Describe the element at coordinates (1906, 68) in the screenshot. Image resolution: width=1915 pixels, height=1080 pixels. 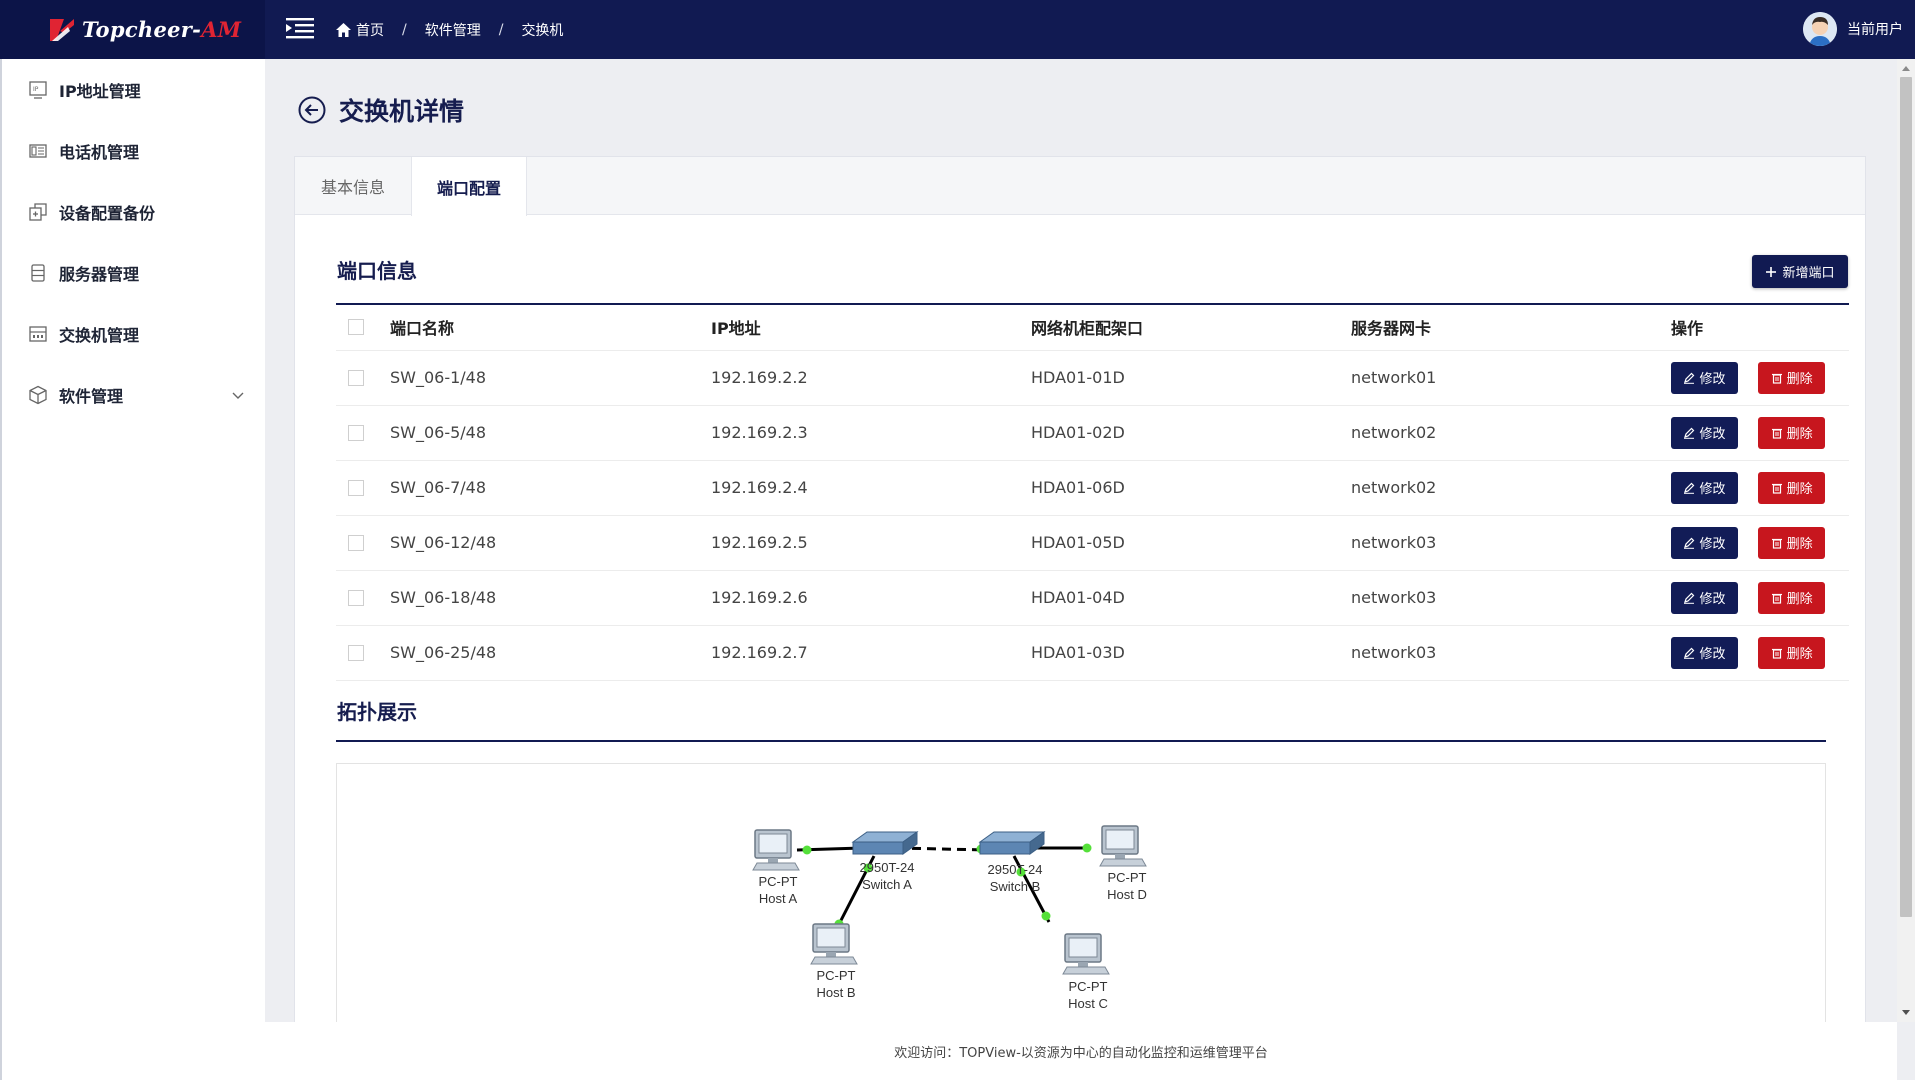
I see `scroll-up-arrow-icon` at that location.